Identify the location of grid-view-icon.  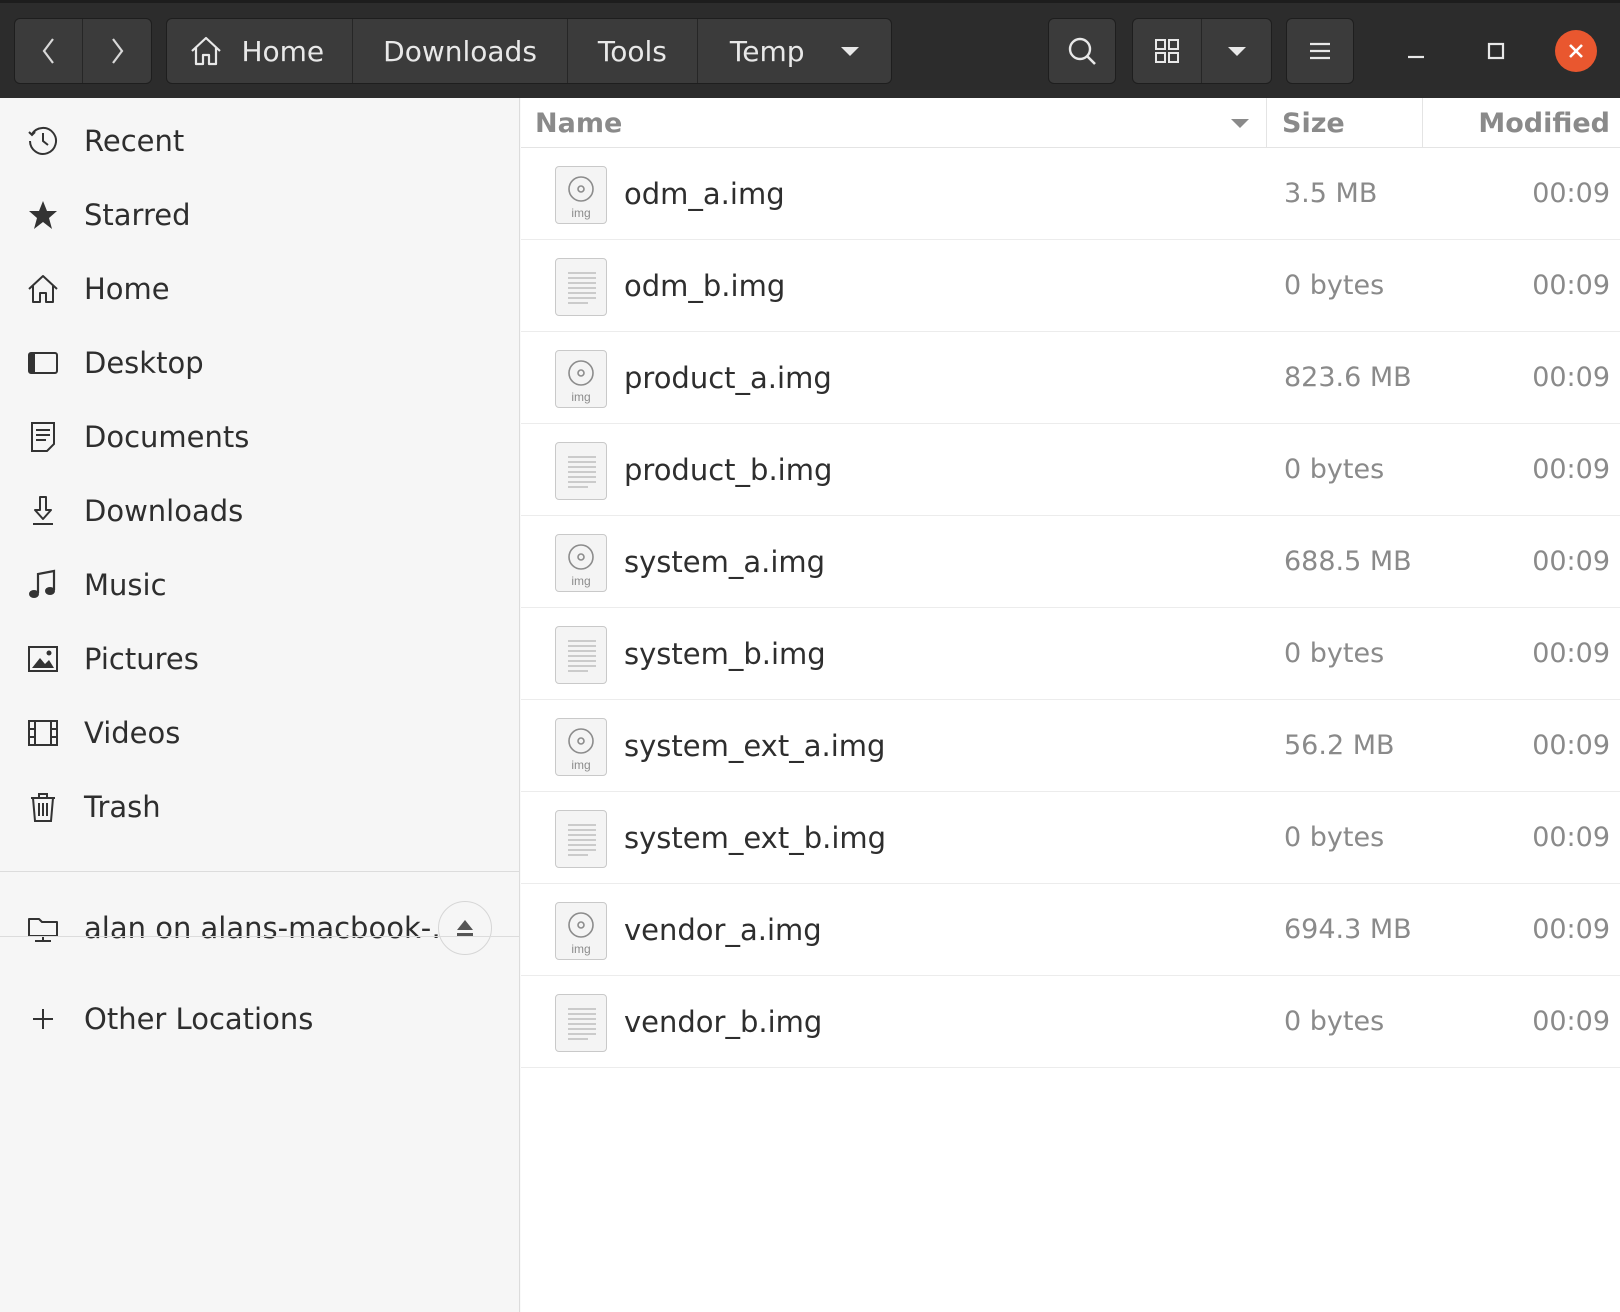
(1167, 51).